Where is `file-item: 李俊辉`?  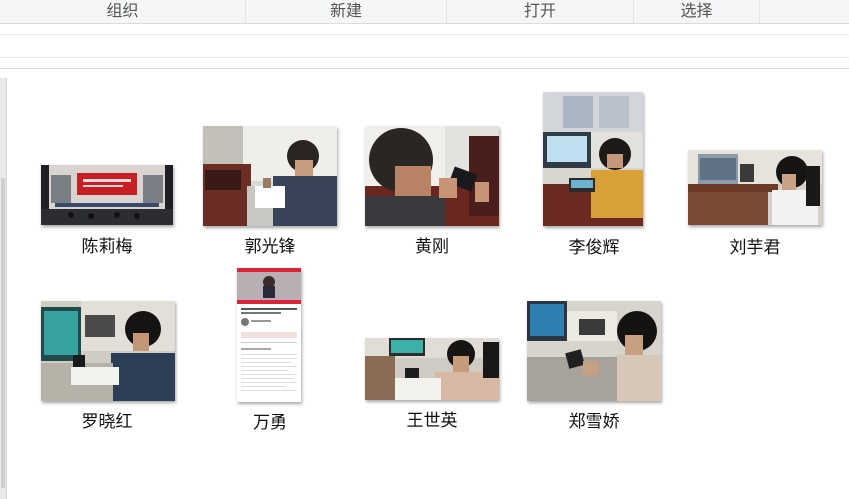 file-item: 李俊辉 is located at coordinates (594, 175).